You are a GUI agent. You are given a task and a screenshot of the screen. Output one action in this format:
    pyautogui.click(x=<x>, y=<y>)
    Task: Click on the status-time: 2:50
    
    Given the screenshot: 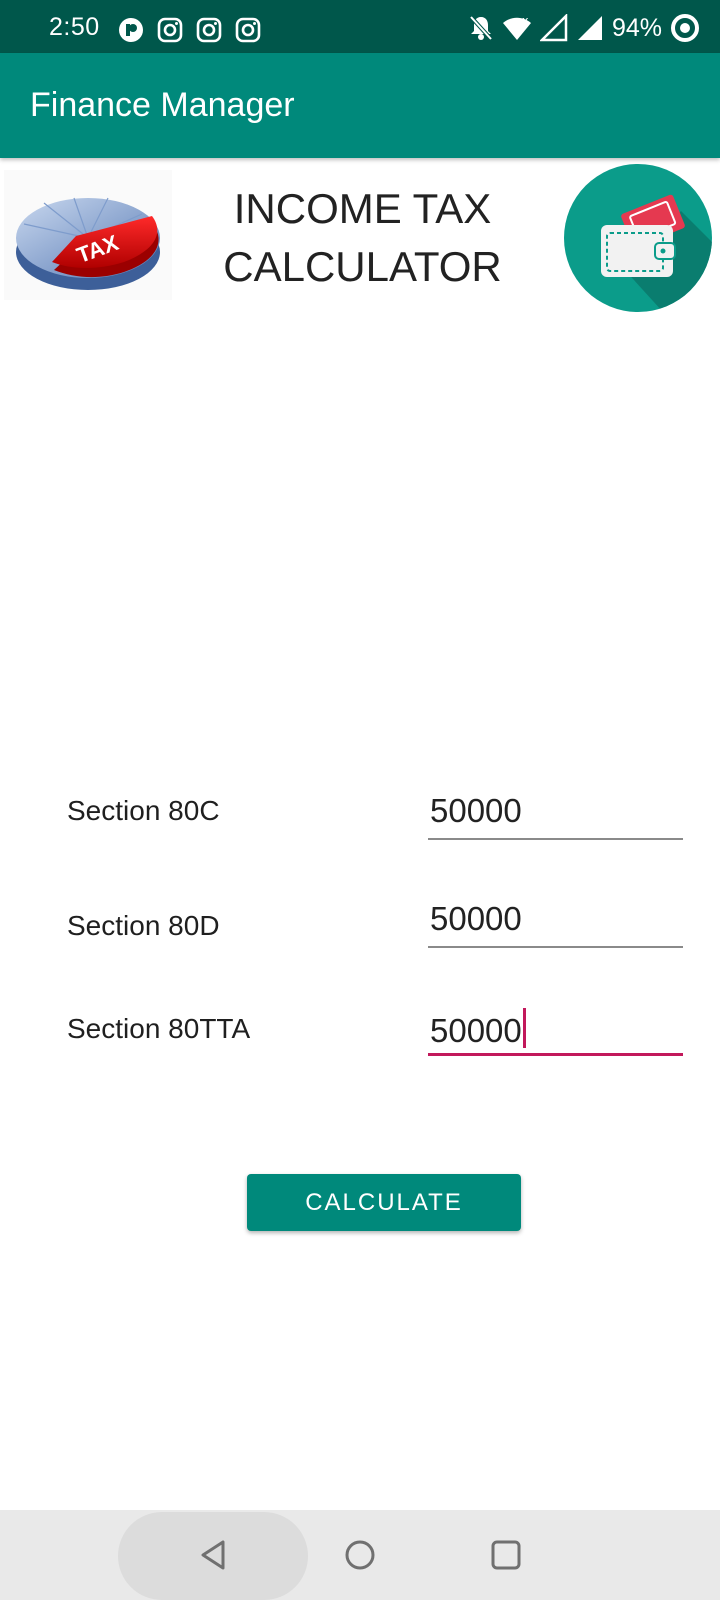 What is the action you would take?
    pyautogui.click(x=74, y=27)
    